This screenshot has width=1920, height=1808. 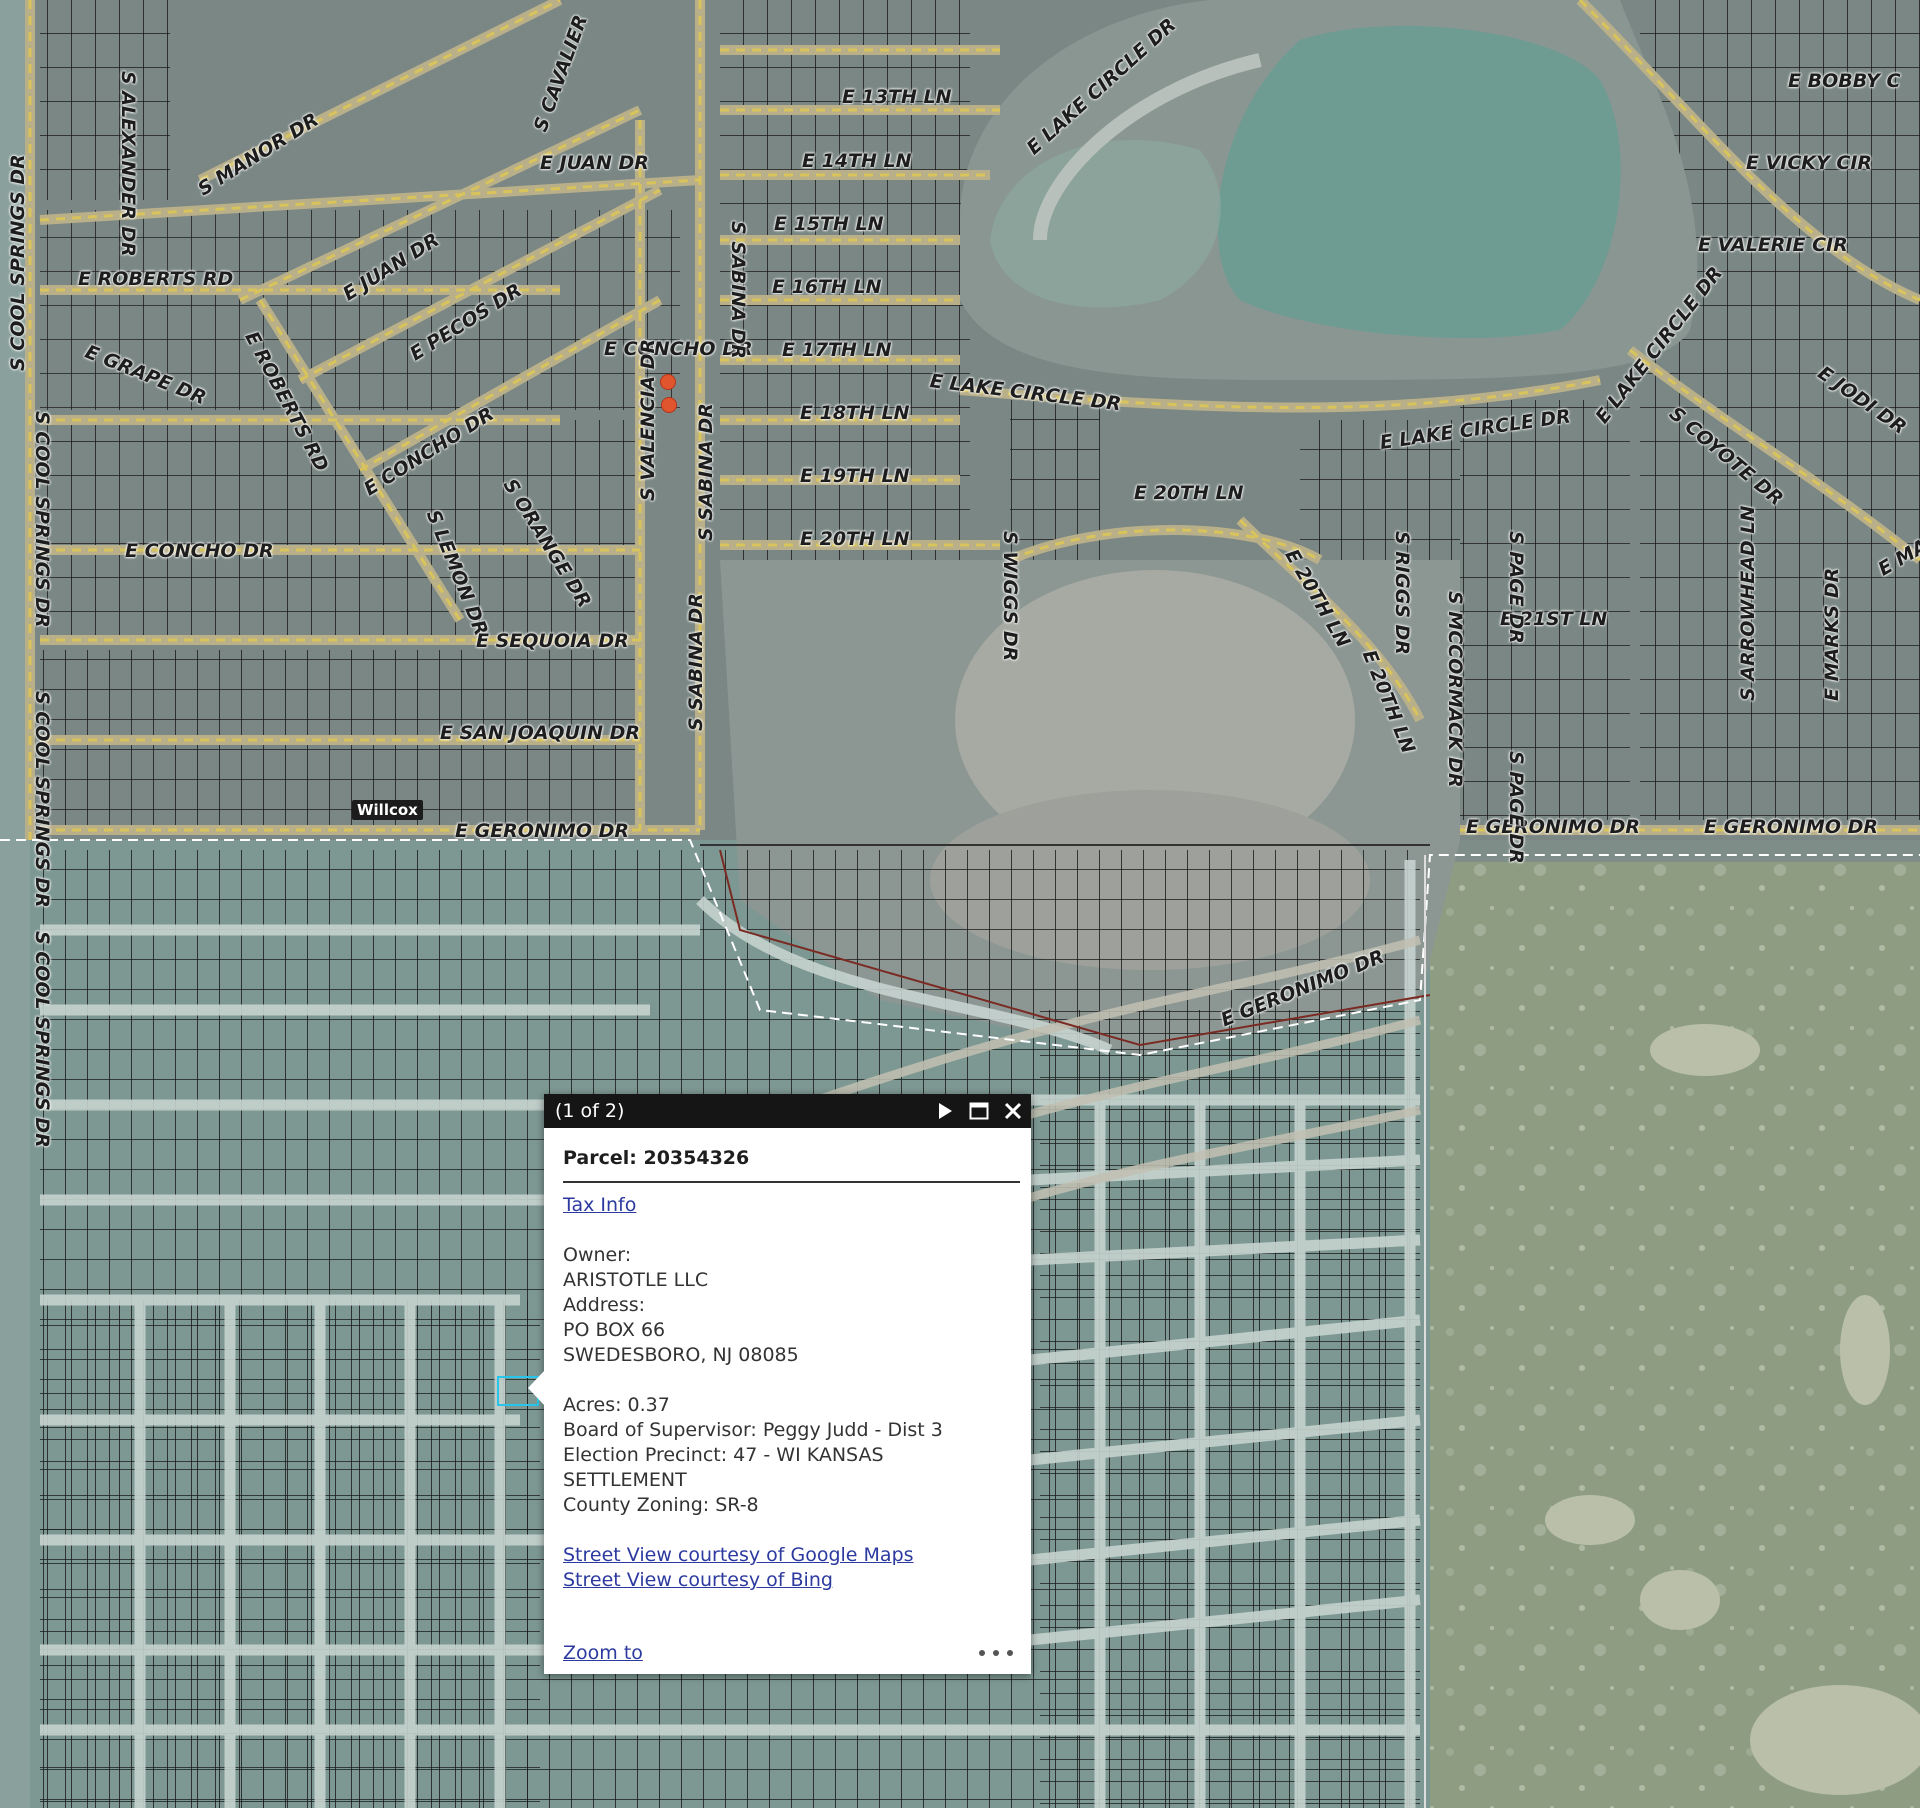 I want to click on close-icon, so click(x=1013, y=1111).